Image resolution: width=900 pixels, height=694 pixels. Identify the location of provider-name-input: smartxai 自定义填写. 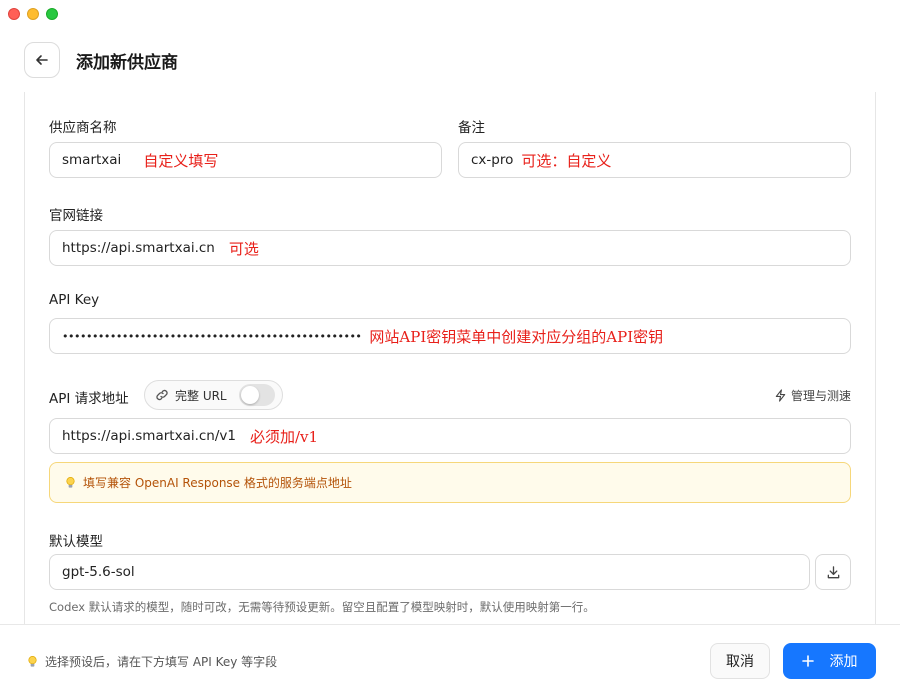
(245, 160).